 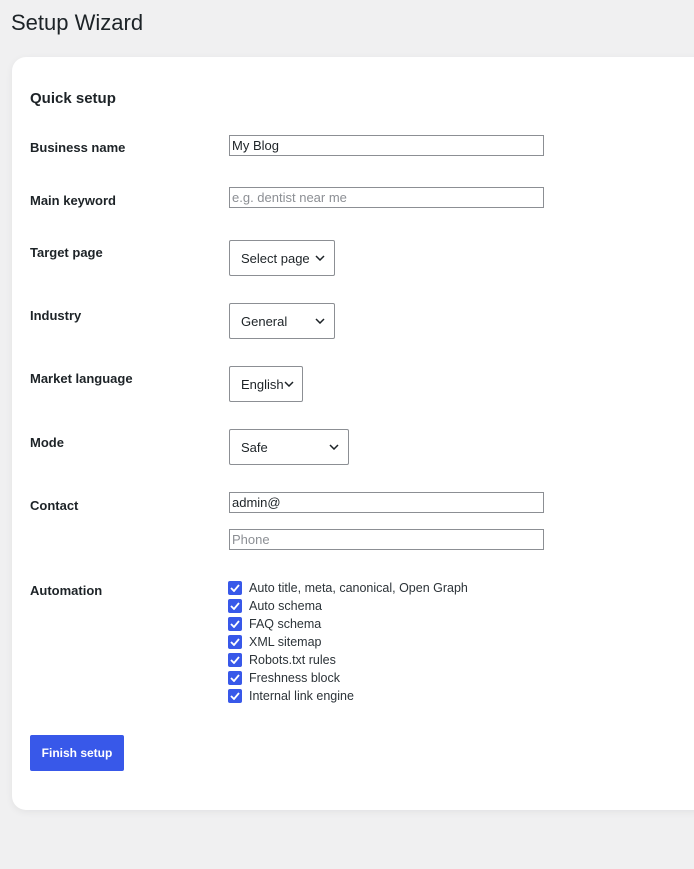 What do you see at coordinates (66, 252) in the screenshot?
I see `target-page-label: Target page` at bounding box center [66, 252].